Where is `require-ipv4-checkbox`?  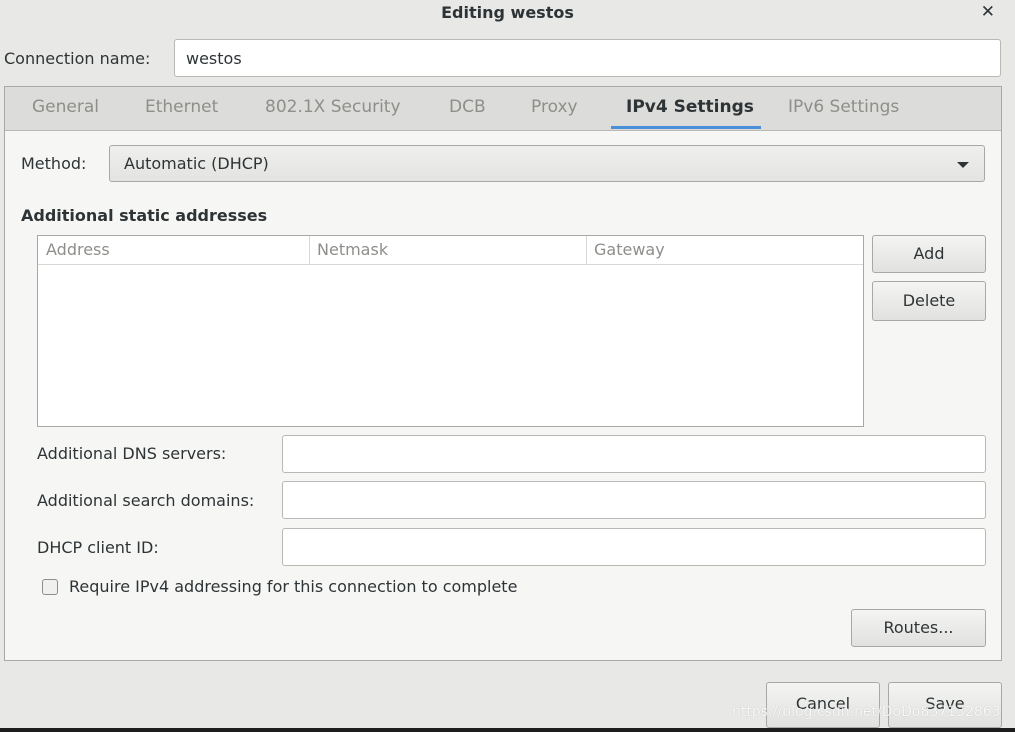
require-ipv4-checkbox is located at coordinates (50, 587).